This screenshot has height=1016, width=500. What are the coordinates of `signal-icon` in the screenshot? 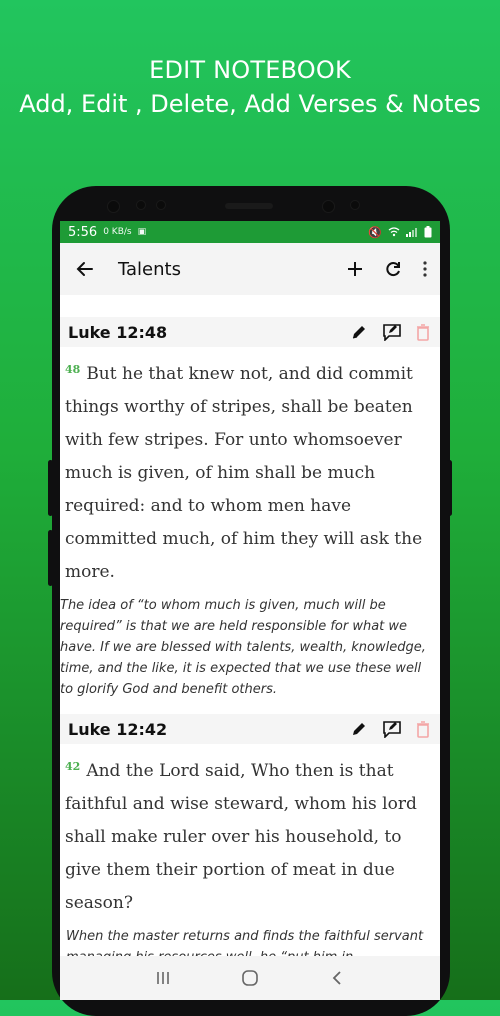 It's located at (411, 232).